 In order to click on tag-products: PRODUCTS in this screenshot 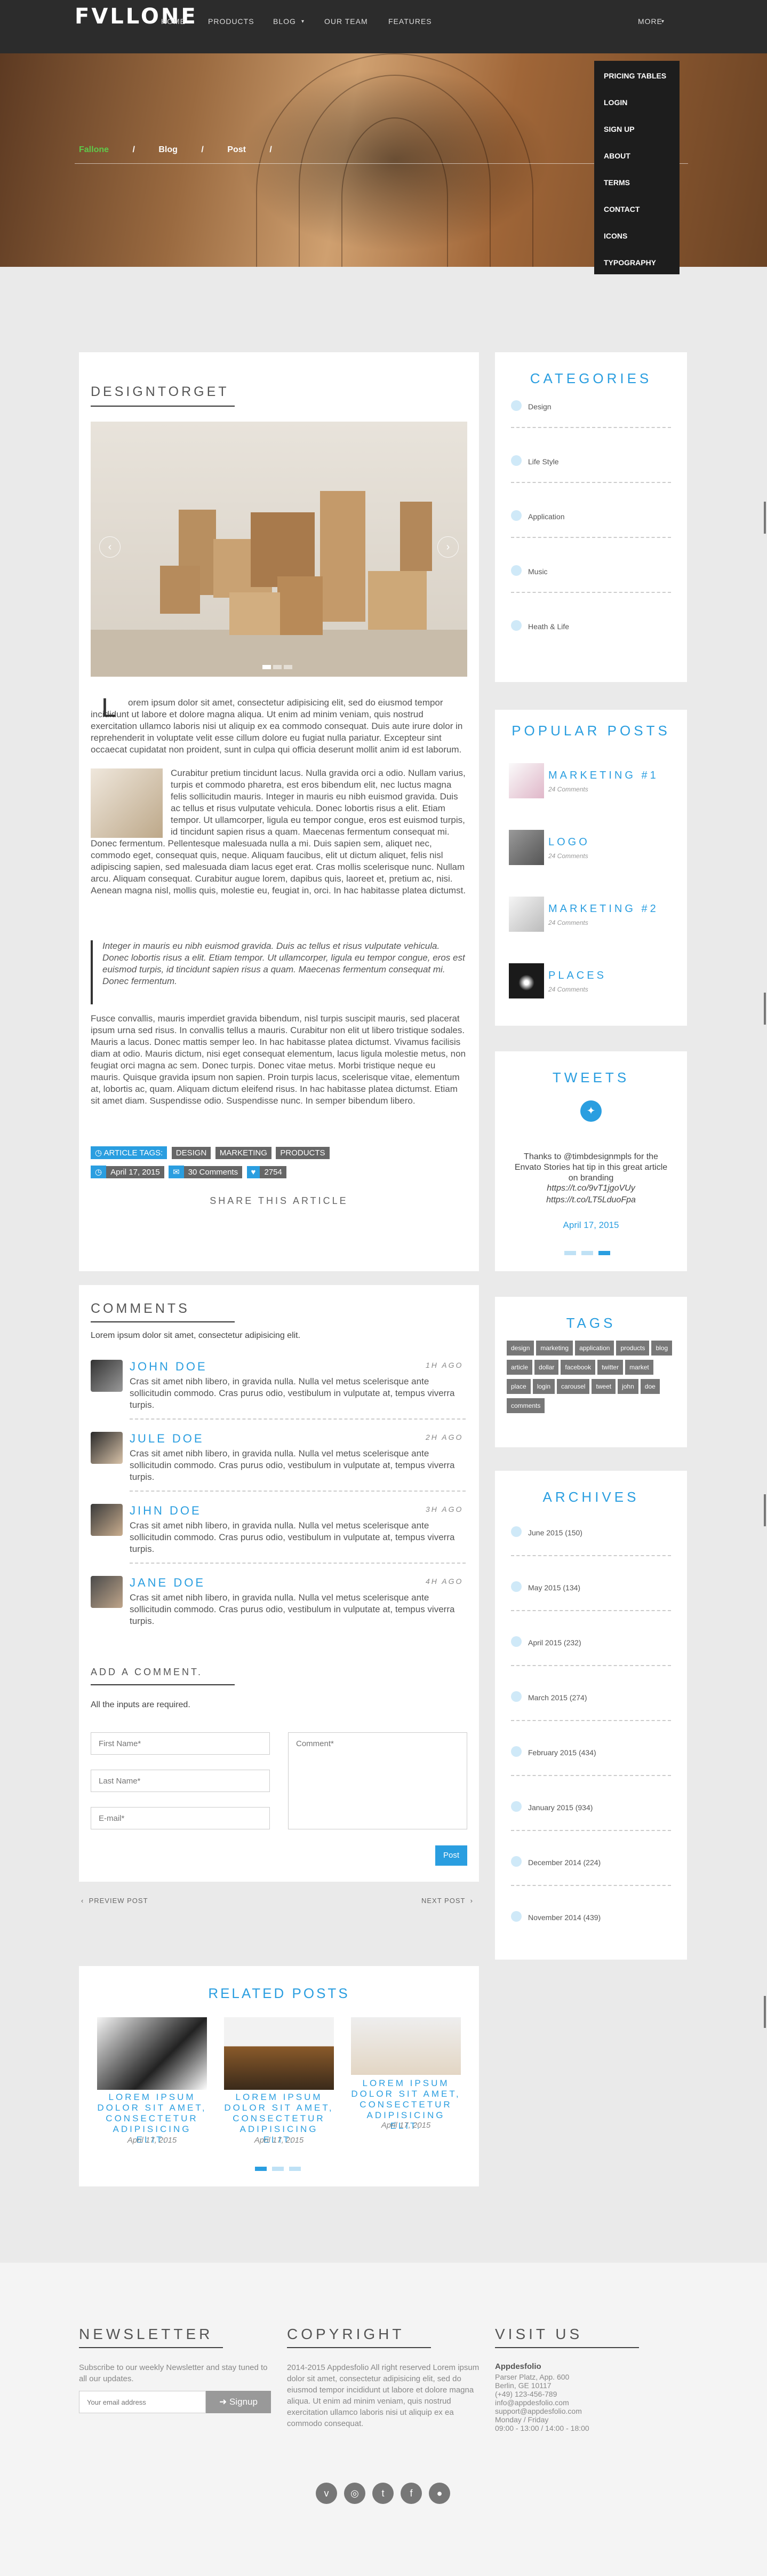, I will do `click(303, 1153)`.